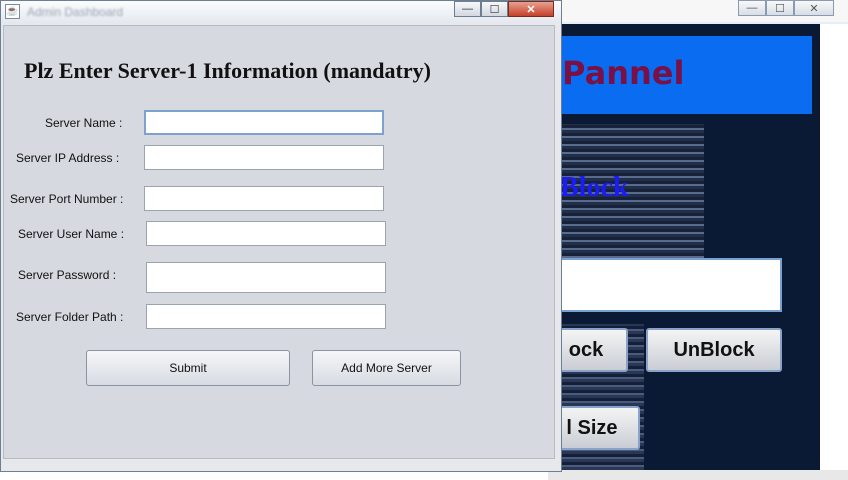 The image size is (848, 480). I want to click on close-button: ✕, so click(531, 9).